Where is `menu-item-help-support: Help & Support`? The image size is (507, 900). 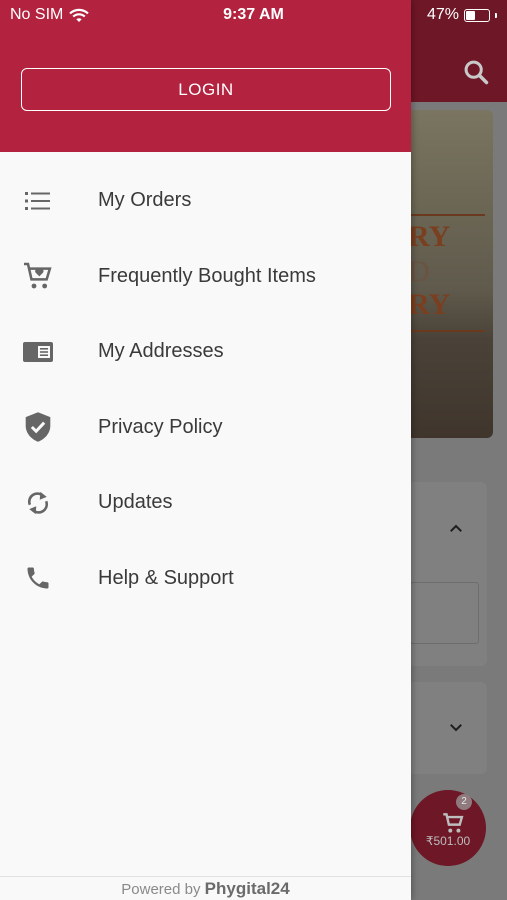
menu-item-help-support: Help & Support is located at coordinates (205, 579).